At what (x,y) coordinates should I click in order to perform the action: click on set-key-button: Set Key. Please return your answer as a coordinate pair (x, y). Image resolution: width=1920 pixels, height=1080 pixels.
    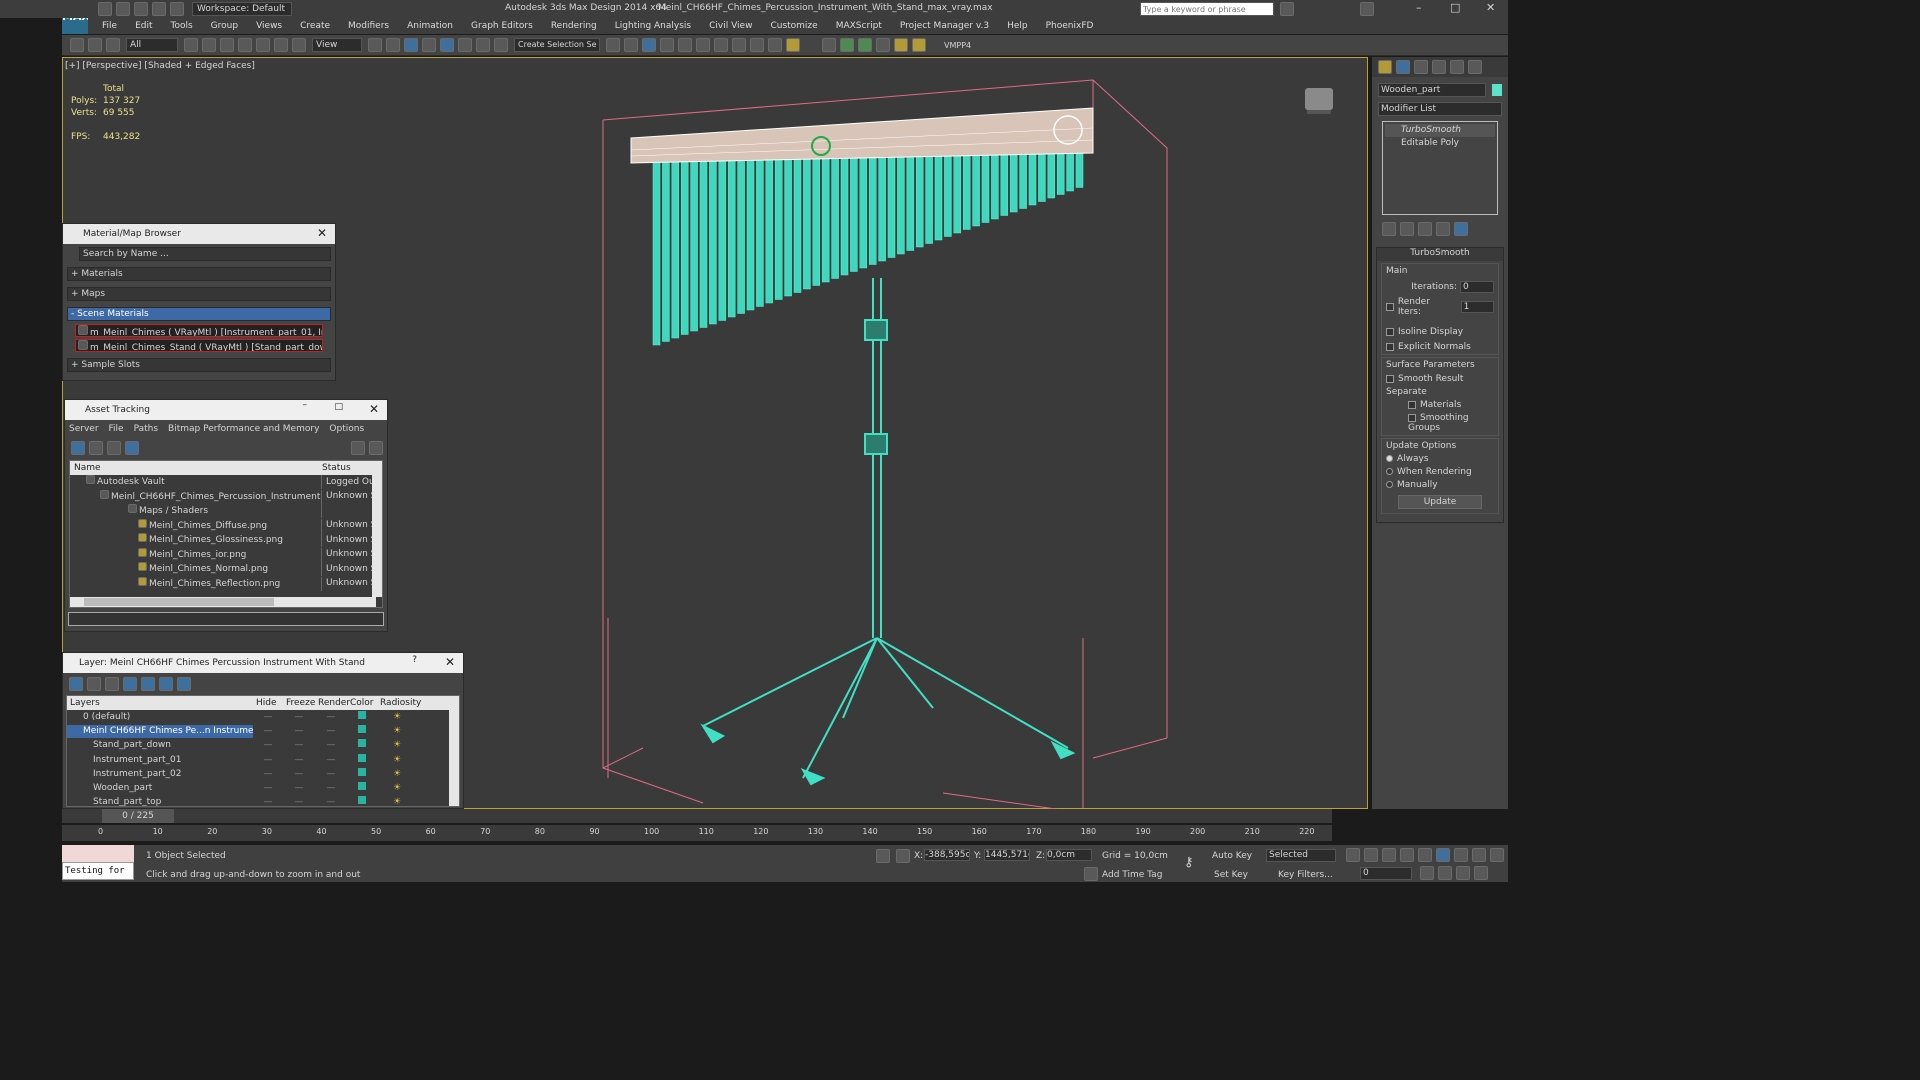
    Looking at the image, I should click on (1231, 875).